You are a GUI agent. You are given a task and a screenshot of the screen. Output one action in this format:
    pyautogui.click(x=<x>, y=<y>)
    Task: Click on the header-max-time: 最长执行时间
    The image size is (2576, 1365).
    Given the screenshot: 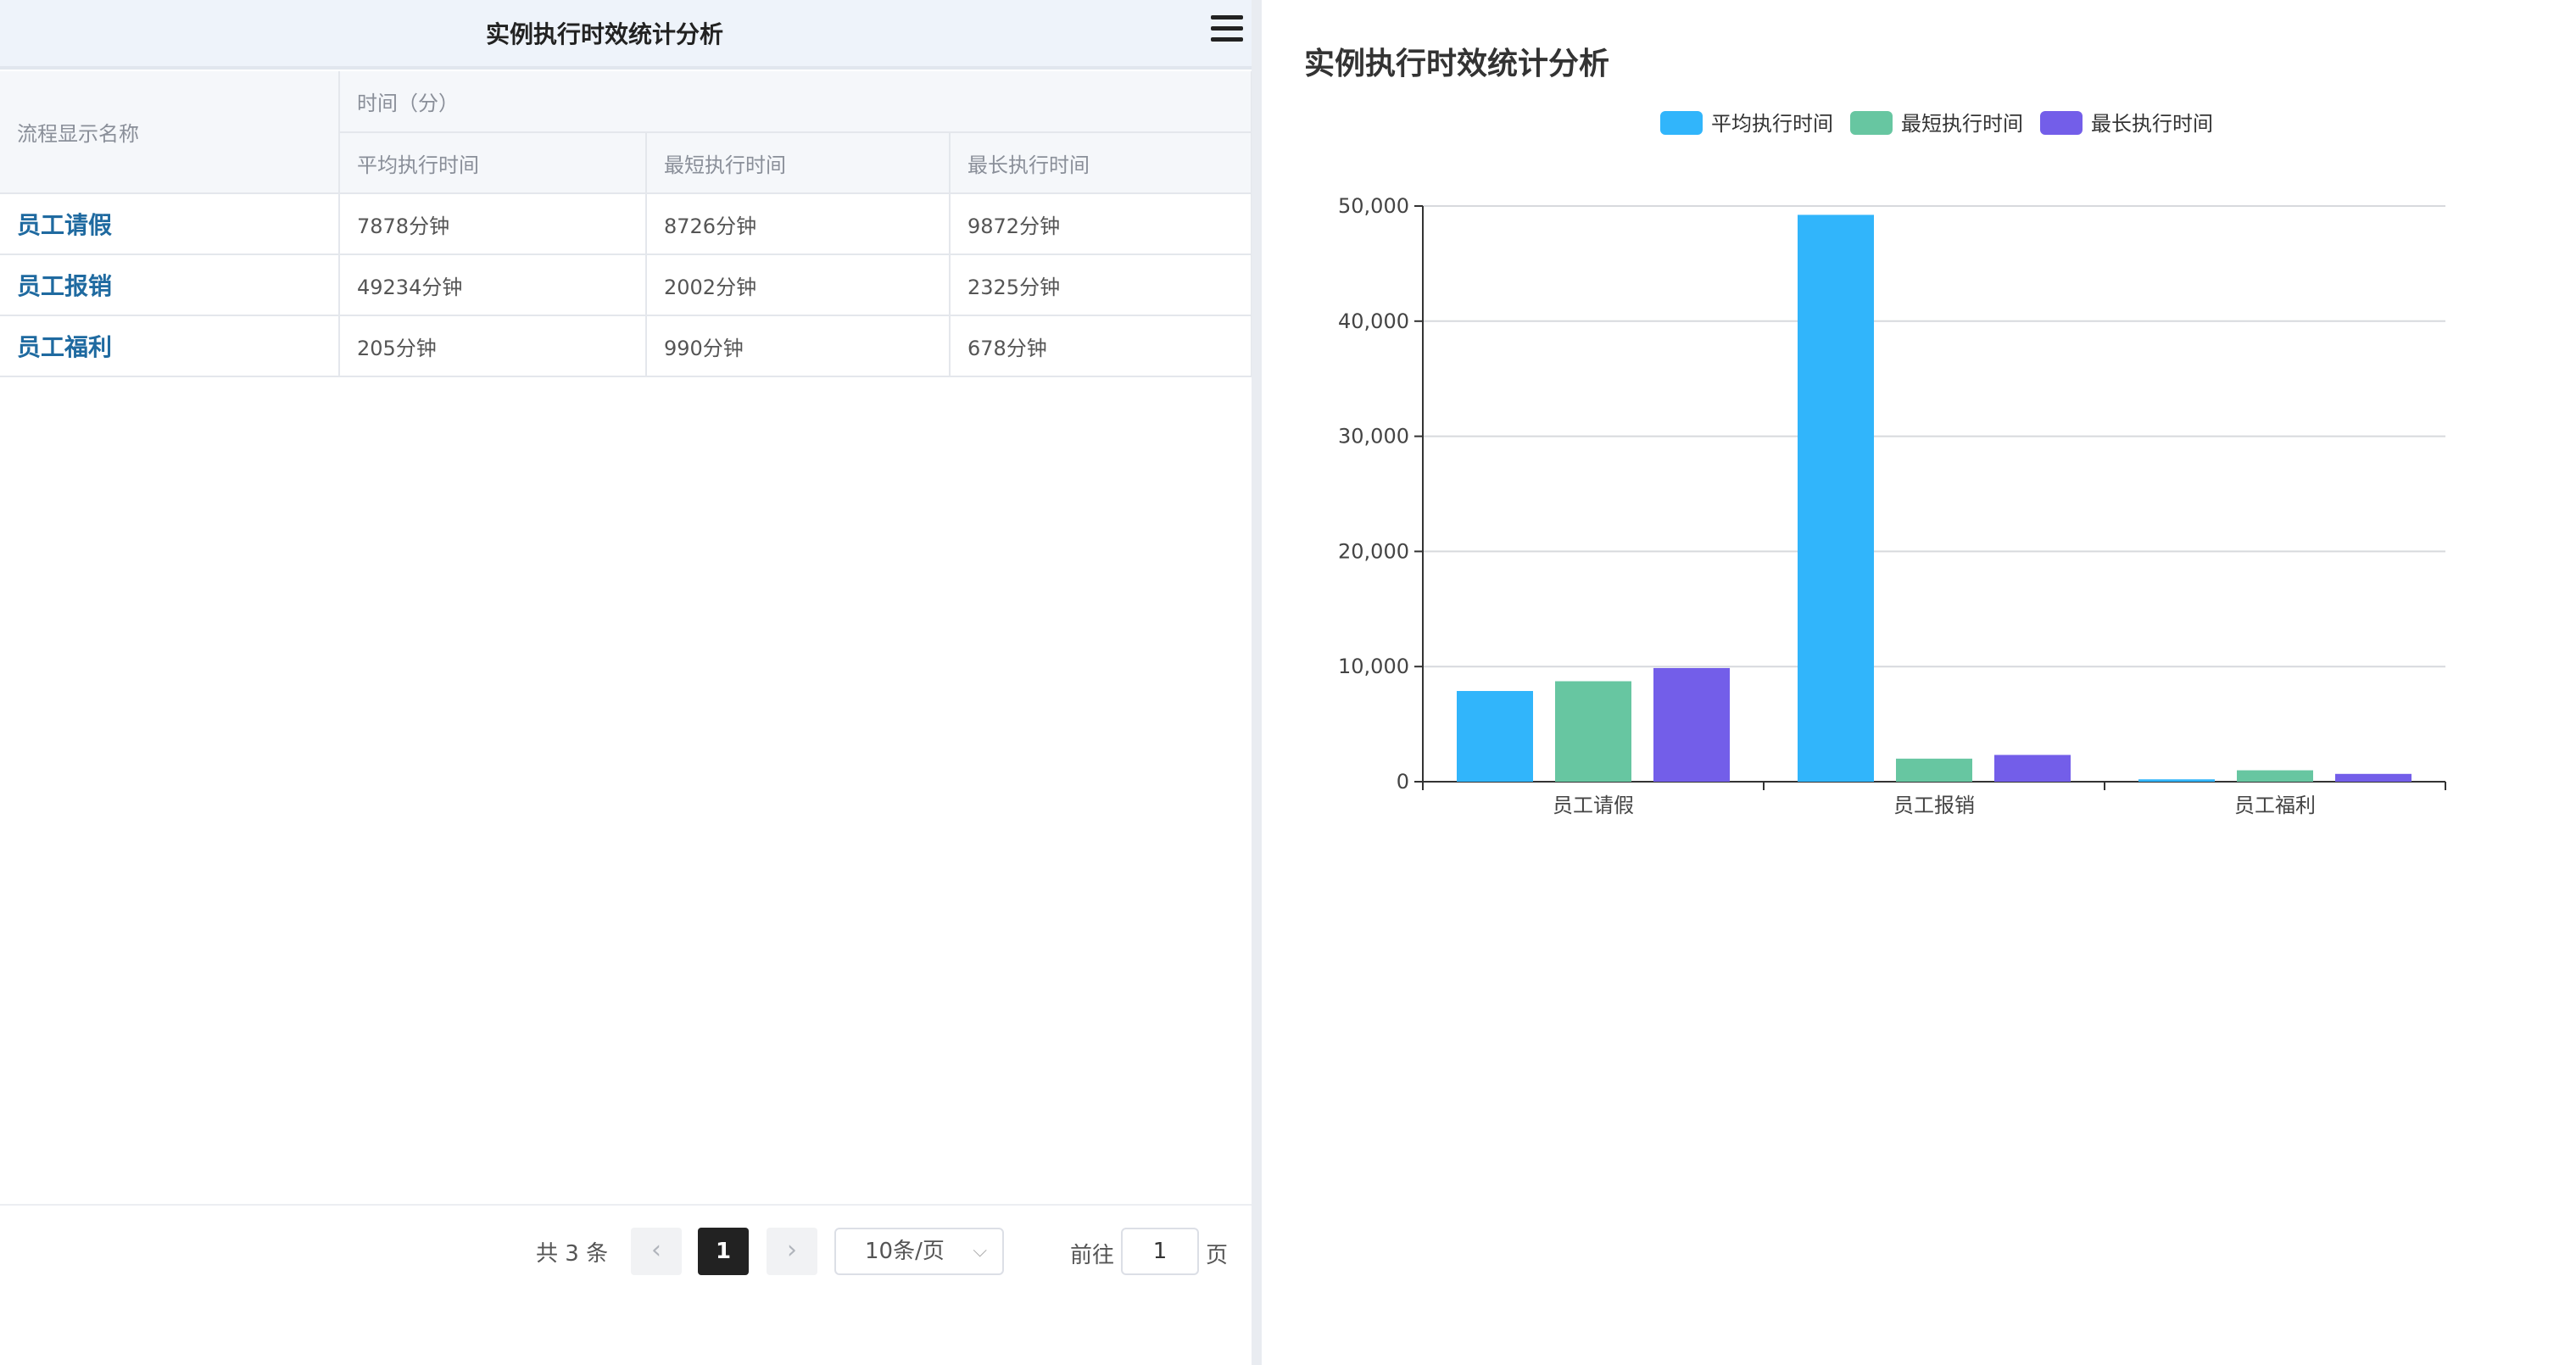 What is the action you would take?
    pyautogui.click(x=1101, y=163)
    